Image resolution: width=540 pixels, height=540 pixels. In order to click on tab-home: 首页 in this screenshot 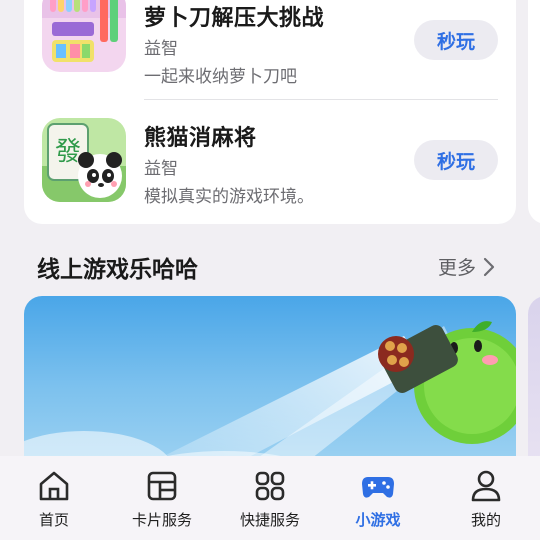, I will do `click(54, 499)`.